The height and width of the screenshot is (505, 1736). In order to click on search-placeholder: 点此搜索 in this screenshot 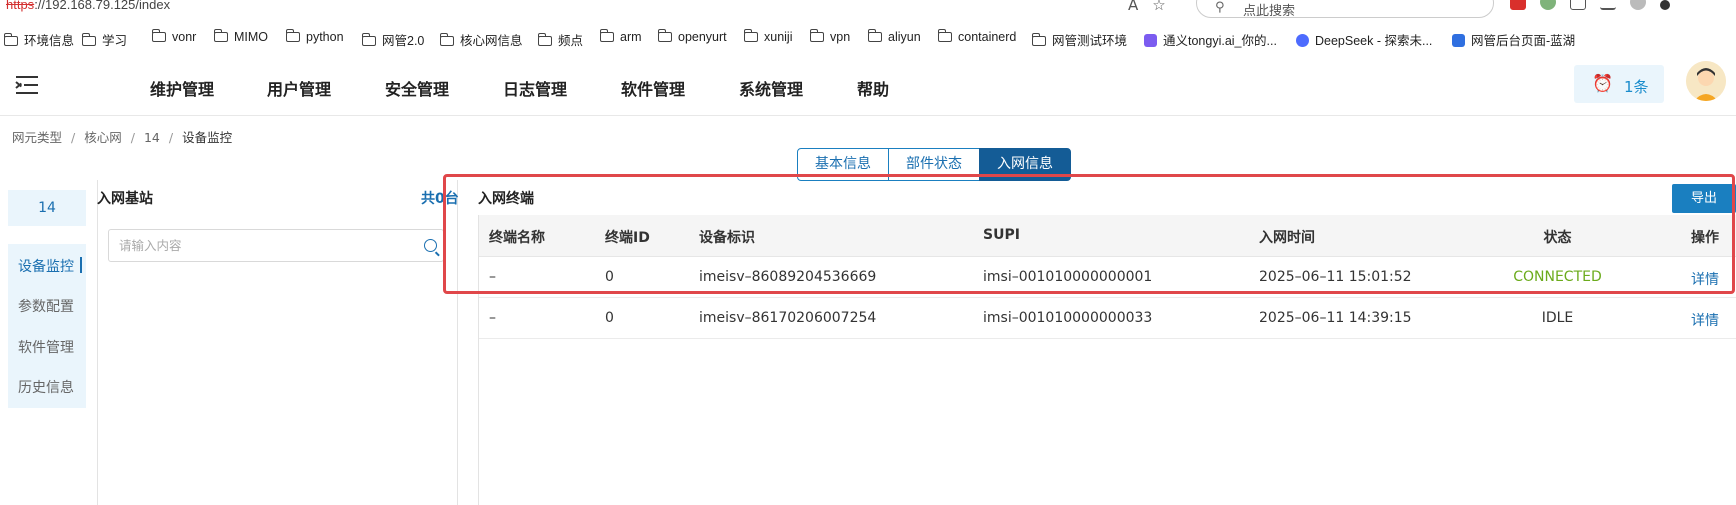, I will do `click(1269, 11)`.